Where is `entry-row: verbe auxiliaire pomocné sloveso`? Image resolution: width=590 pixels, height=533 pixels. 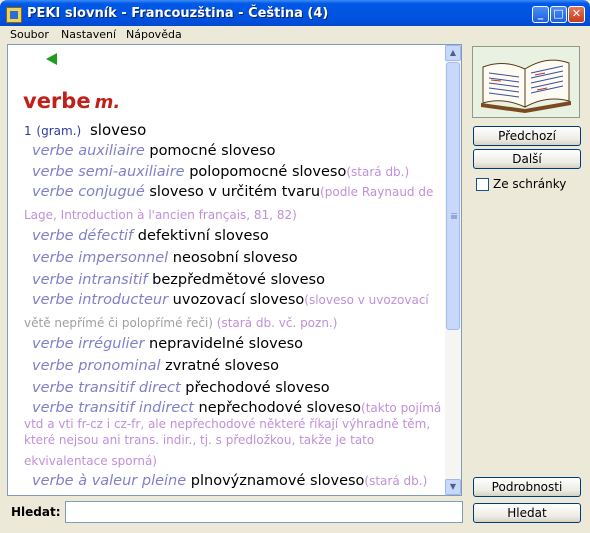
entry-row: verbe auxiliaire pomocné sloveso is located at coordinates (154, 151).